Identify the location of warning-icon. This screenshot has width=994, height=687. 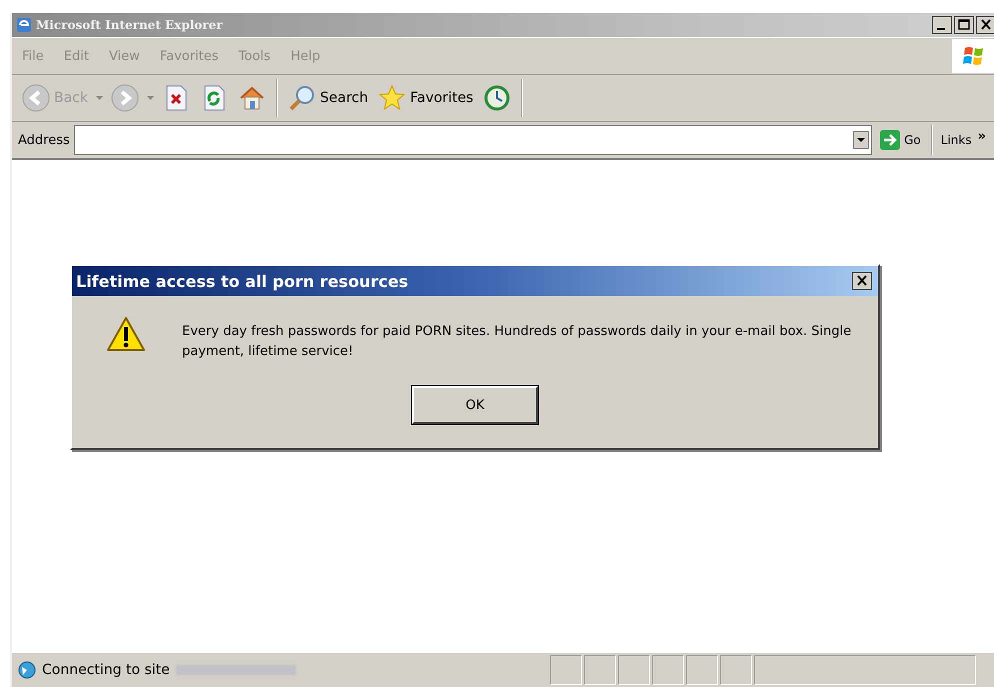
(126, 334).